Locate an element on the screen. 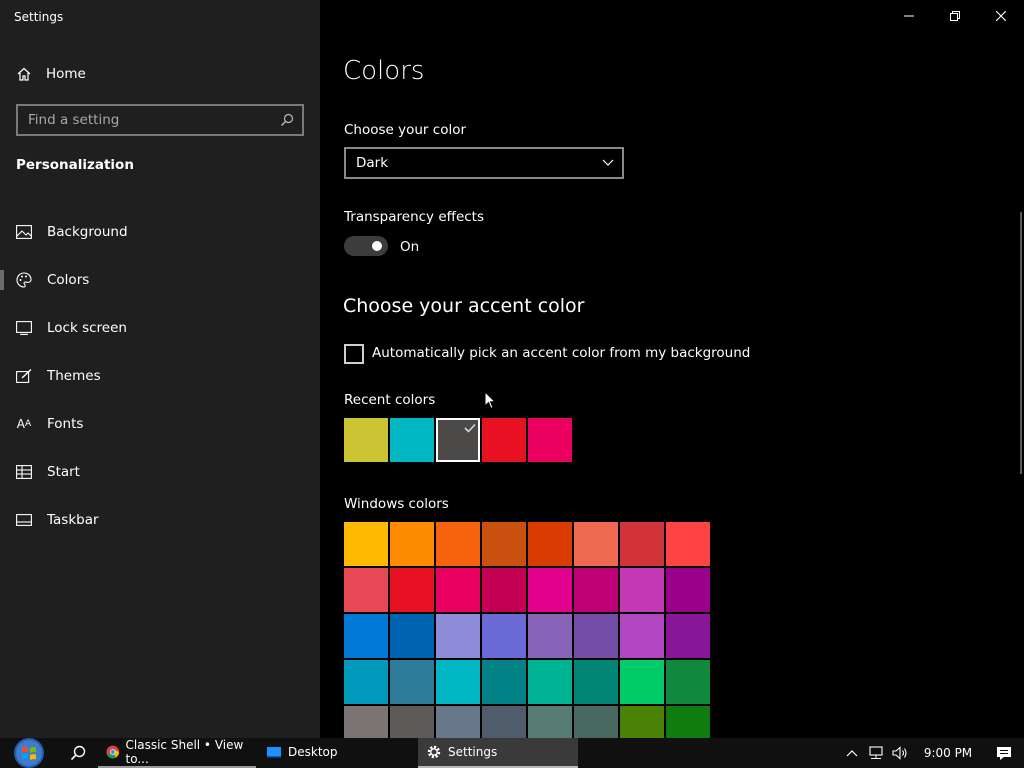 The image size is (1024, 768). sidebar-item-label: Lock screen is located at coordinates (87, 328).